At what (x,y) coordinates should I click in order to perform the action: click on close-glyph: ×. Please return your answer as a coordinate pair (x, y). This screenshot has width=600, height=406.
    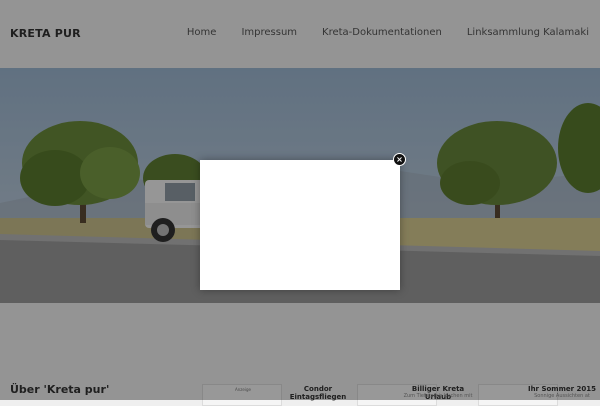
    Looking at the image, I should click on (399, 159).